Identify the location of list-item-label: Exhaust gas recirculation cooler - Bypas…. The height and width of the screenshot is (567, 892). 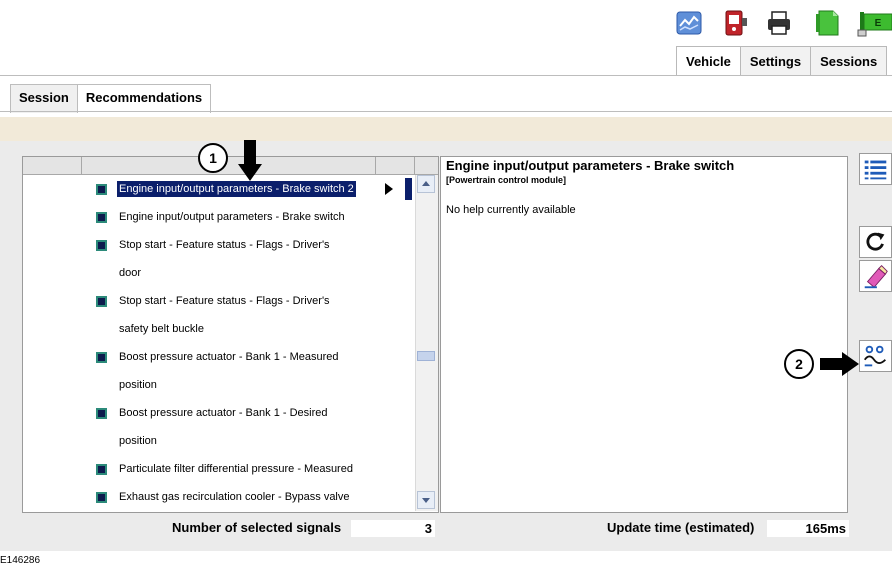
(234, 497).